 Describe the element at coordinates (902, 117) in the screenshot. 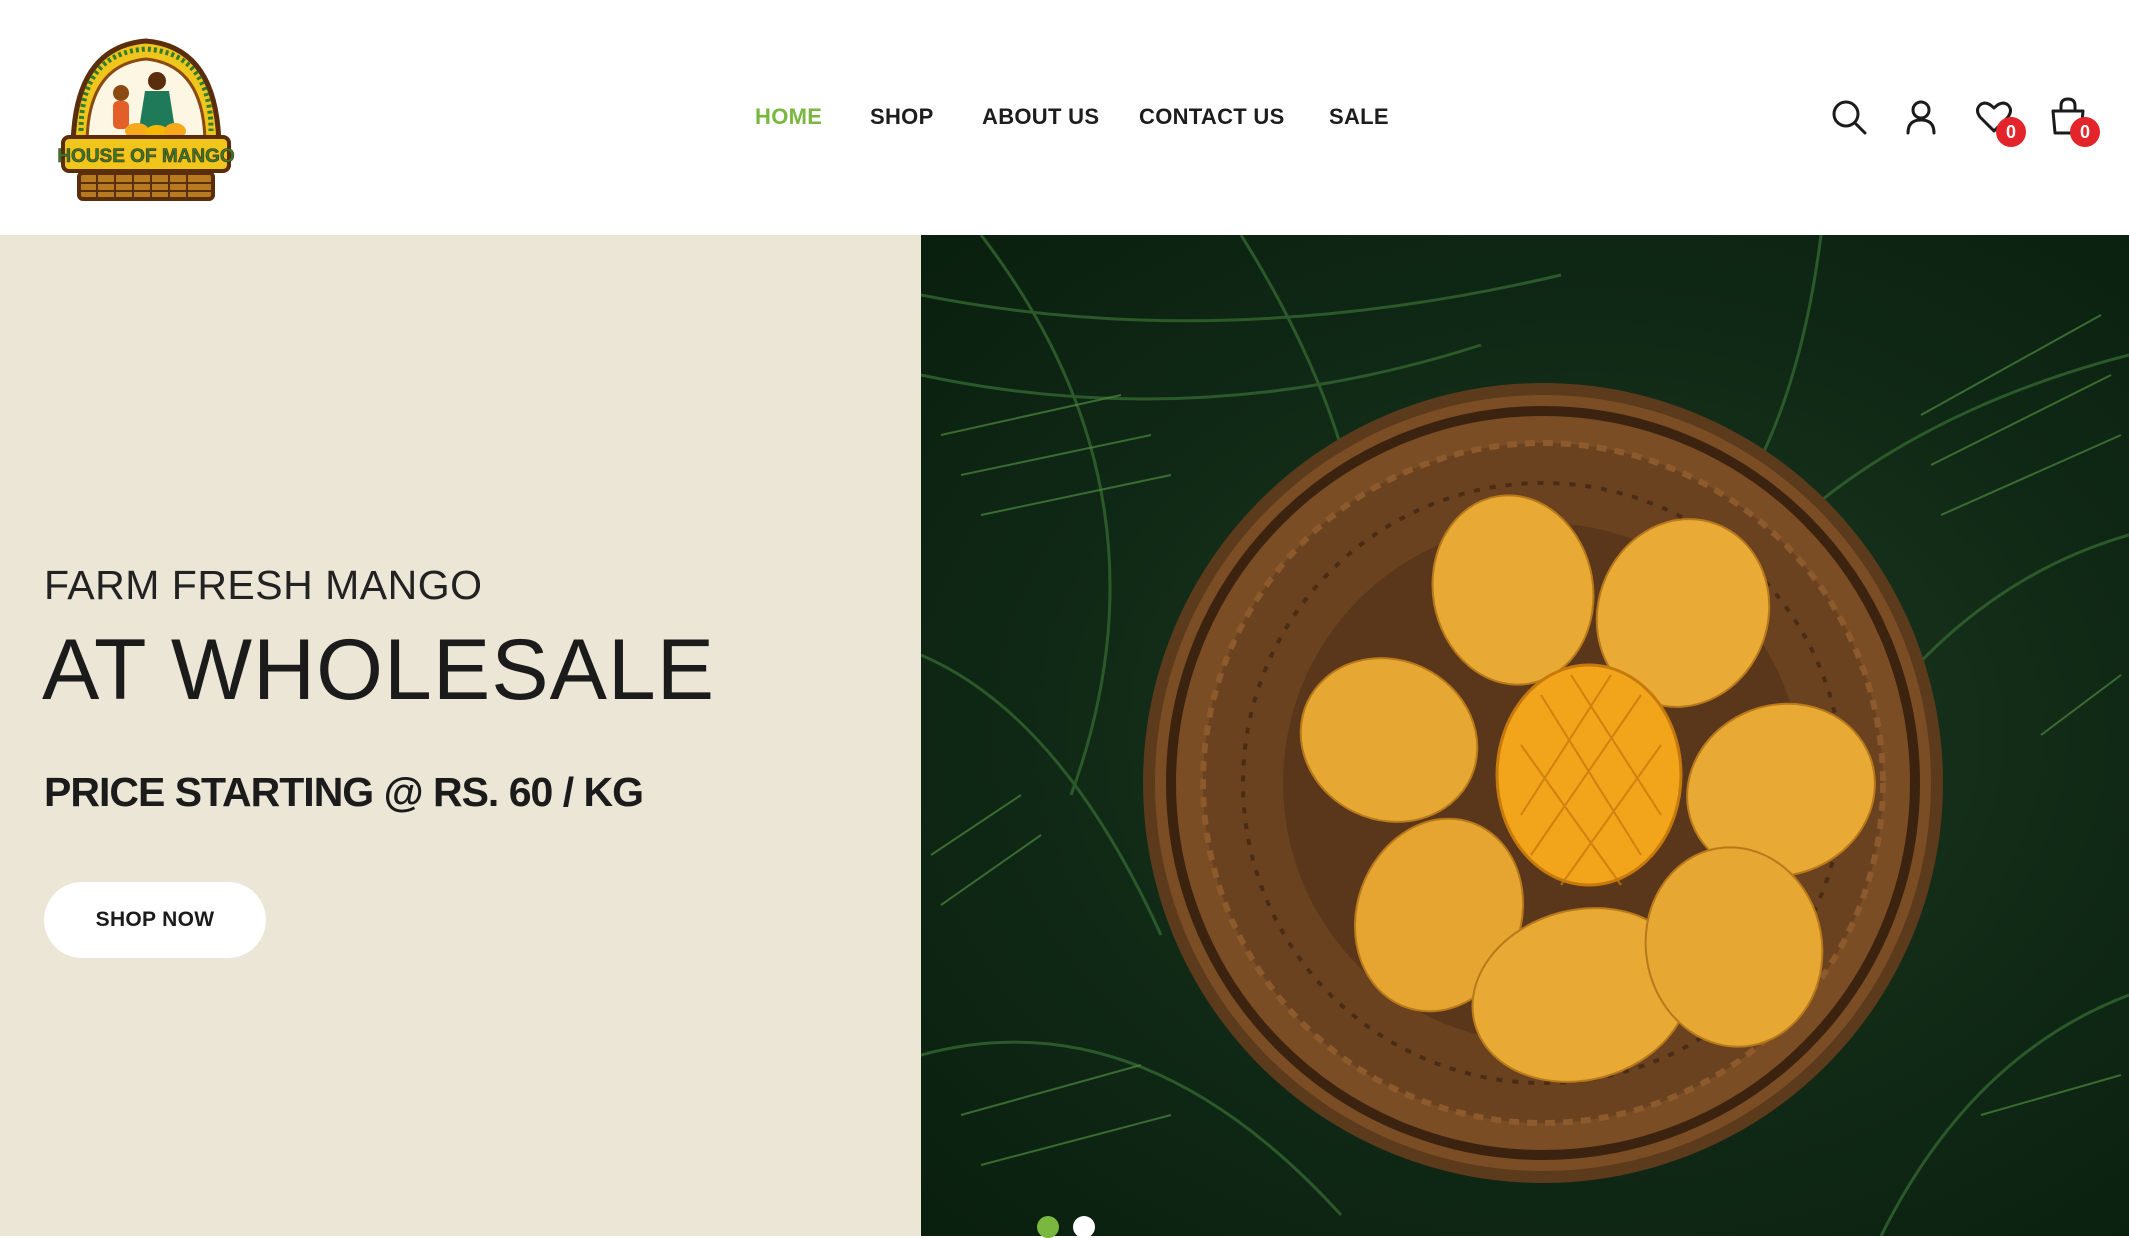

I see `nav-shop: SHOP` at that location.